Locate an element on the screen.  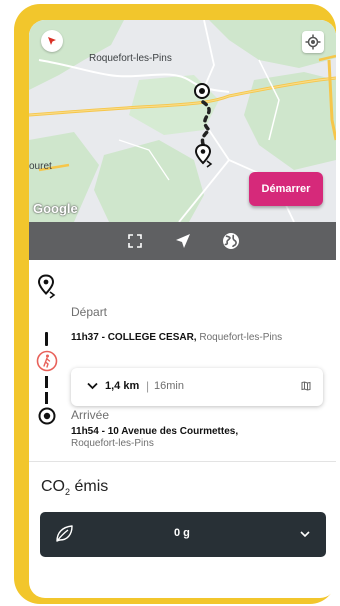
map-partial-town-label: ouret is located at coordinates (40, 166).